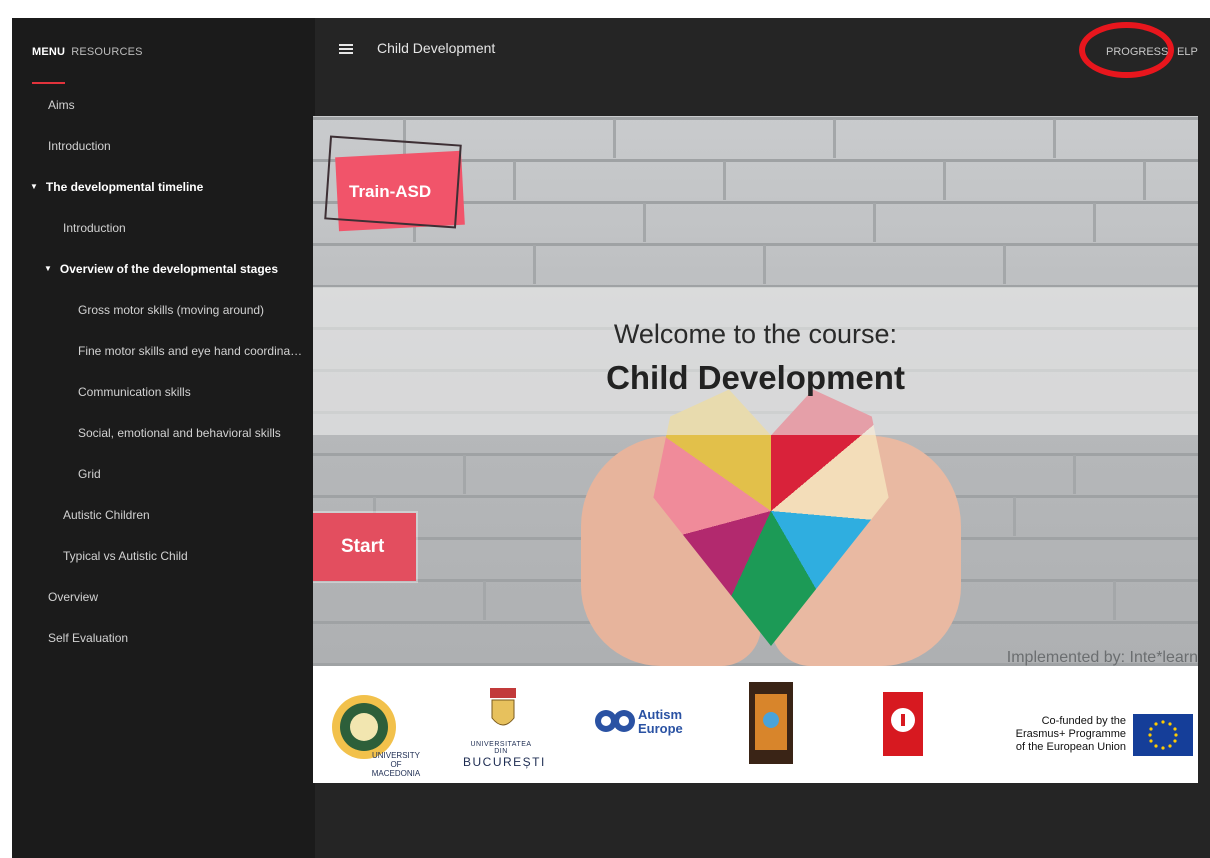 The image size is (1210, 858). Describe the element at coordinates (168, 268) in the screenshot. I see `sidebar-item-label: Overview of the developmental stages` at that location.